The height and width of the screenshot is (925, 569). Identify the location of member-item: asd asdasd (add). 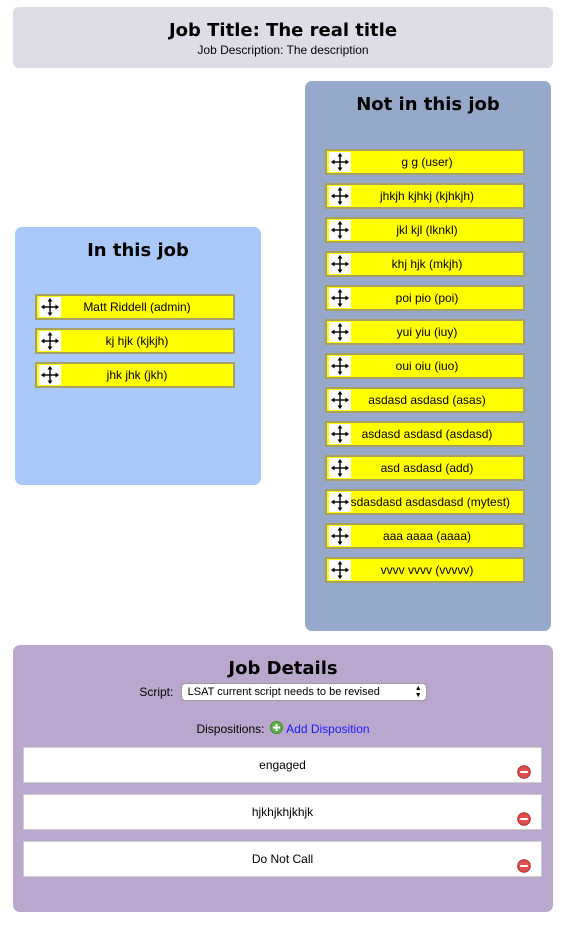
(425, 468).